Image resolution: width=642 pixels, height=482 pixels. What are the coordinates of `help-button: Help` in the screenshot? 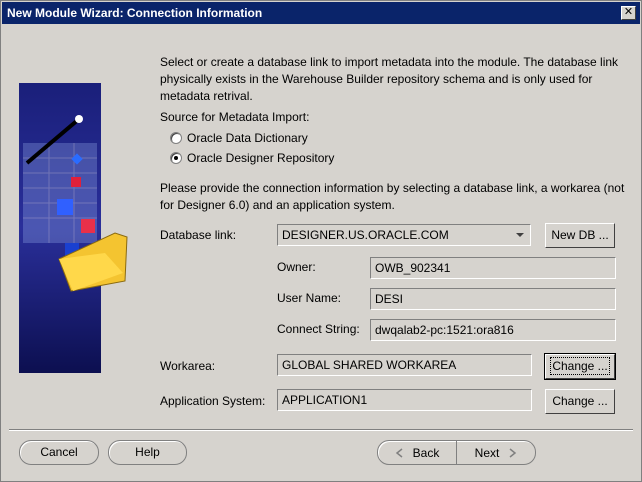 It's located at (147, 452).